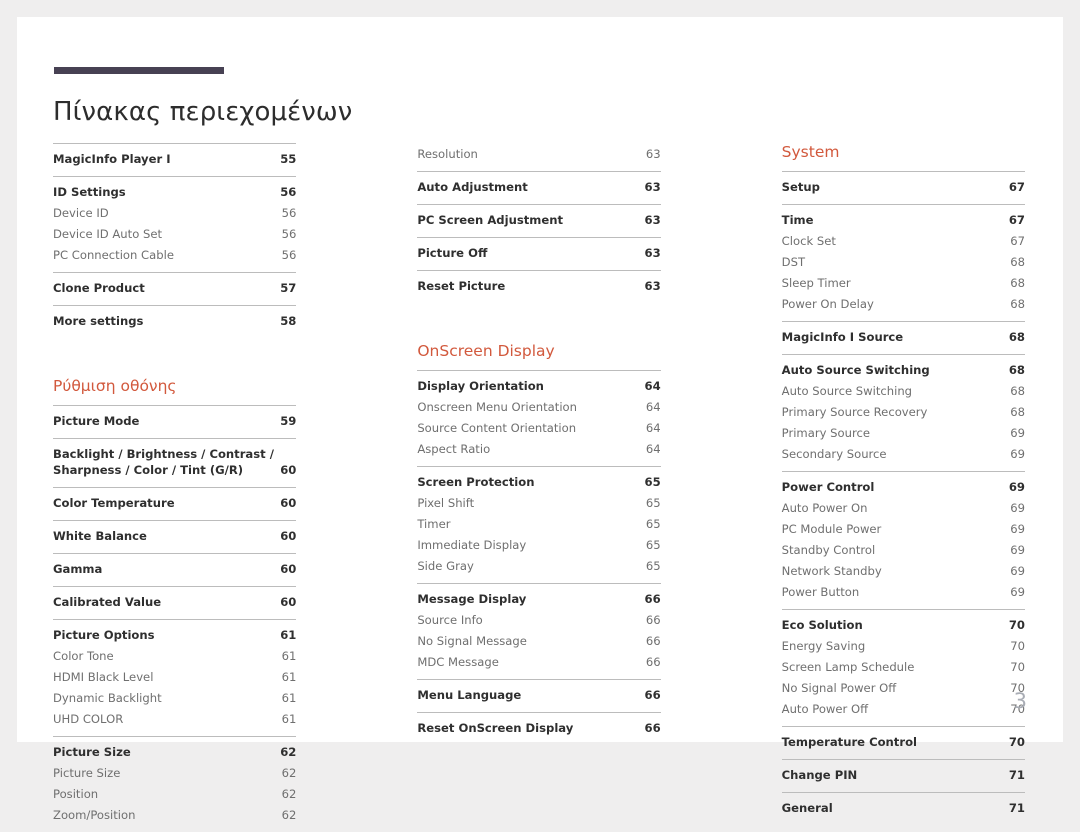 The image size is (1080, 832). I want to click on toc-entry-sub: HDMI Black Level 61, so click(174, 677).